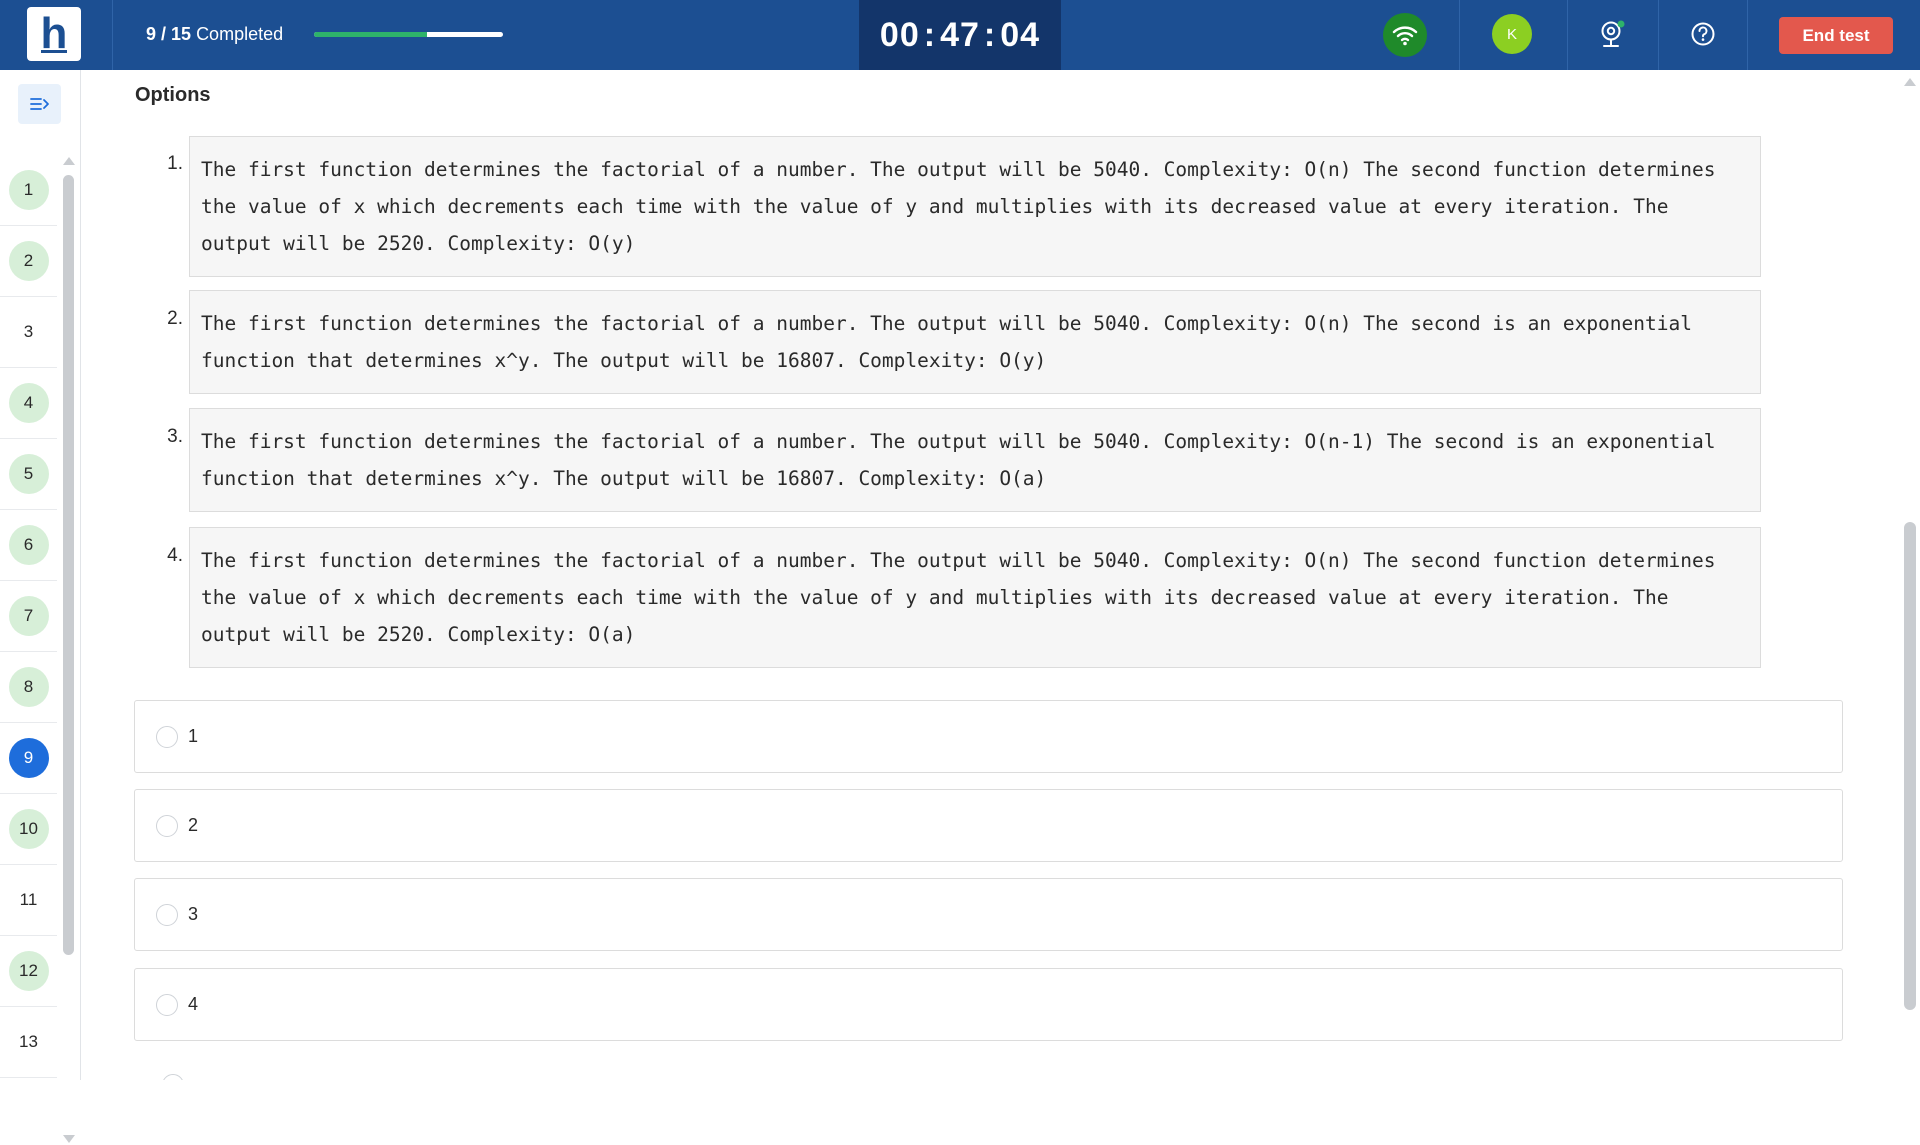 The height and width of the screenshot is (1145, 1920). I want to click on progress-count: 9 / 15, so click(169, 34).